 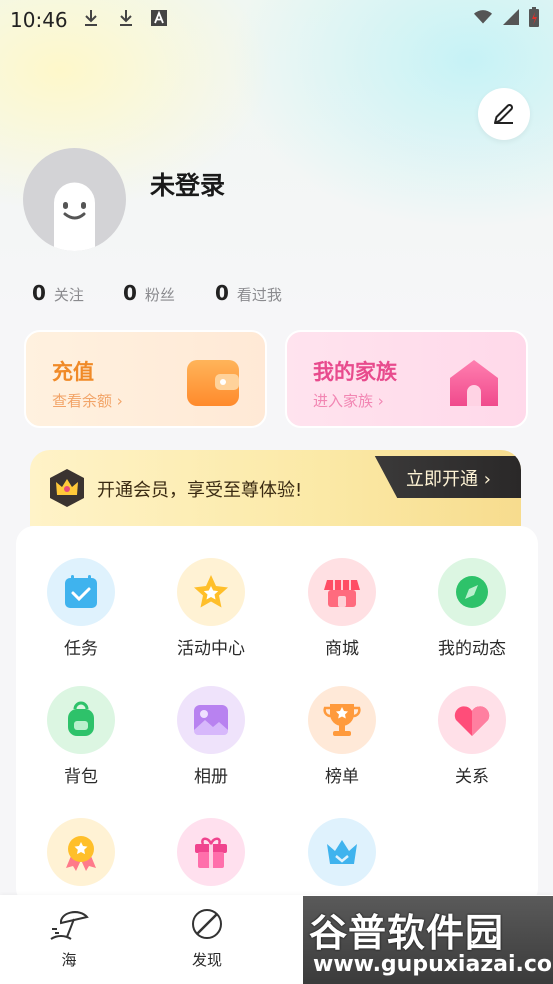 What do you see at coordinates (259, 295) in the screenshot?
I see `stat-visitors-label: 看过我` at bounding box center [259, 295].